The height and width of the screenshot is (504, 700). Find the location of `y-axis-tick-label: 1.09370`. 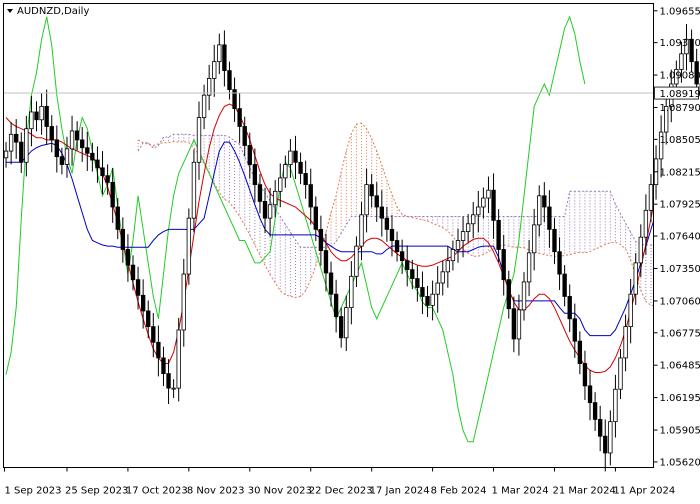

y-axis-tick-label: 1.09370 is located at coordinates (680, 43).